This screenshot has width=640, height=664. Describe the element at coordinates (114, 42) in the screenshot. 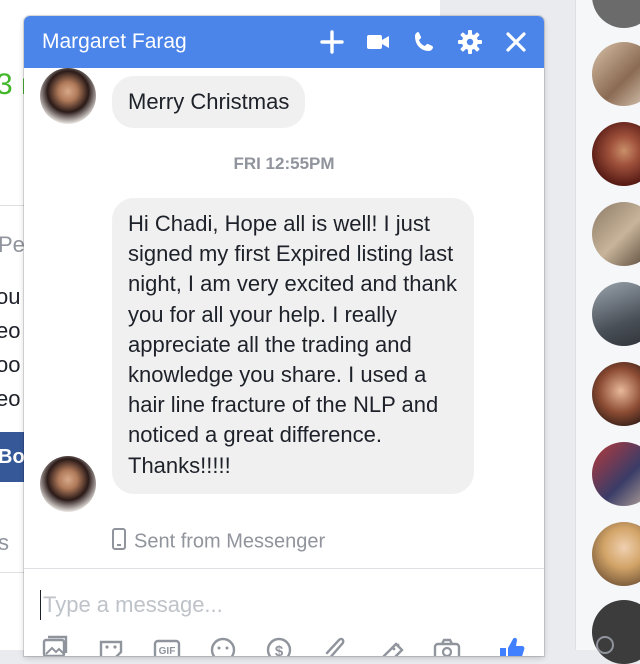

I see `chat-title: Margaret Farag` at that location.